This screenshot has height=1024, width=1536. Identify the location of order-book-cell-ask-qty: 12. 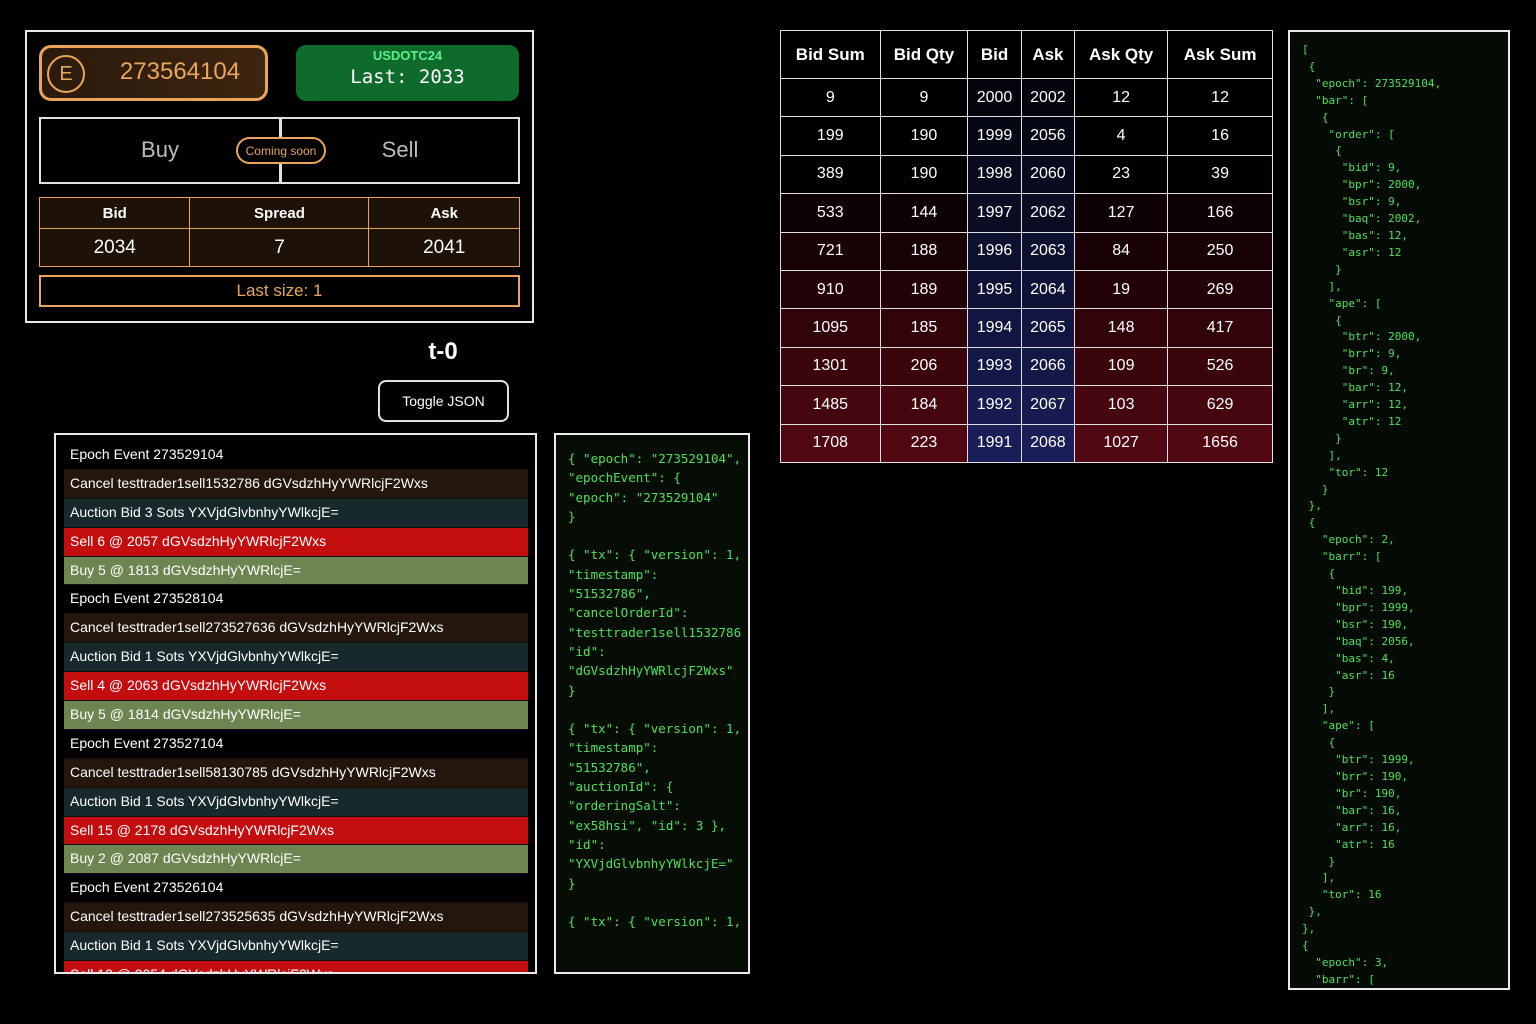
(1121, 97).